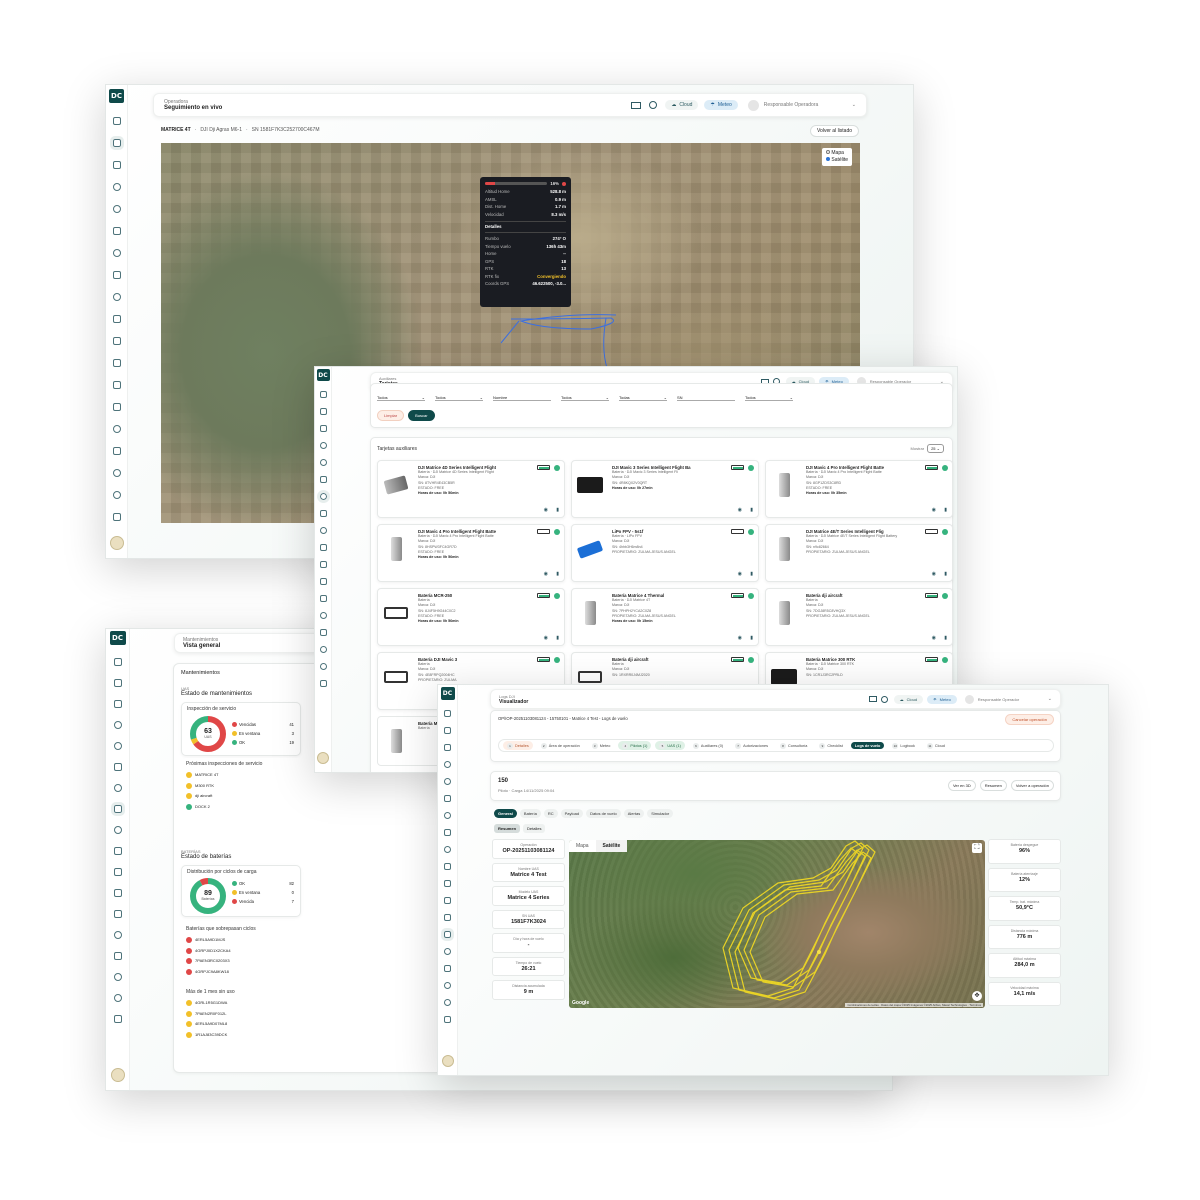 The height and width of the screenshot is (1200, 1200). What do you see at coordinates (1013, 699) in the screenshot?
I see `user-name: Responsable Operador` at bounding box center [1013, 699].